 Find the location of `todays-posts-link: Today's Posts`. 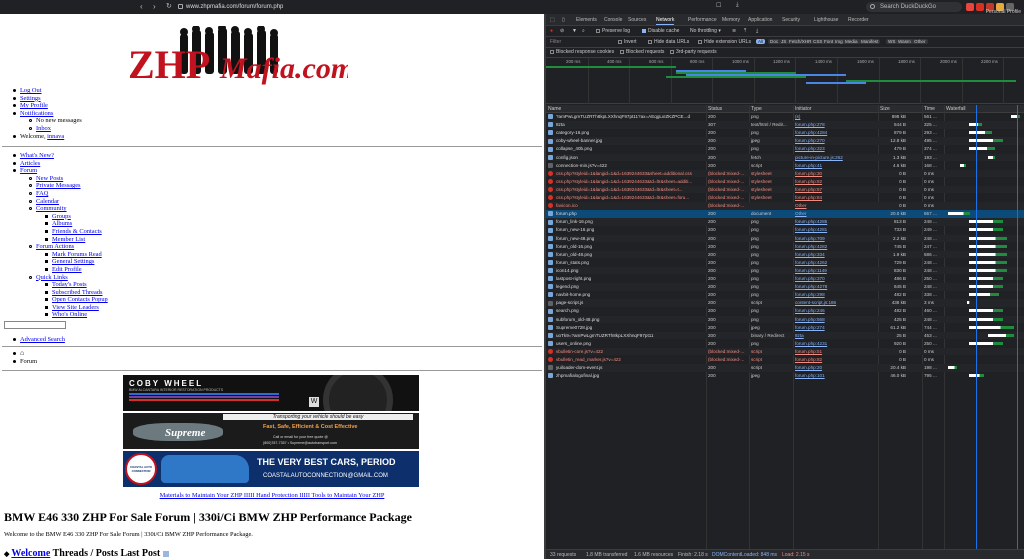

todays-posts-link: Today's Posts is located at coordinates (69, 284).